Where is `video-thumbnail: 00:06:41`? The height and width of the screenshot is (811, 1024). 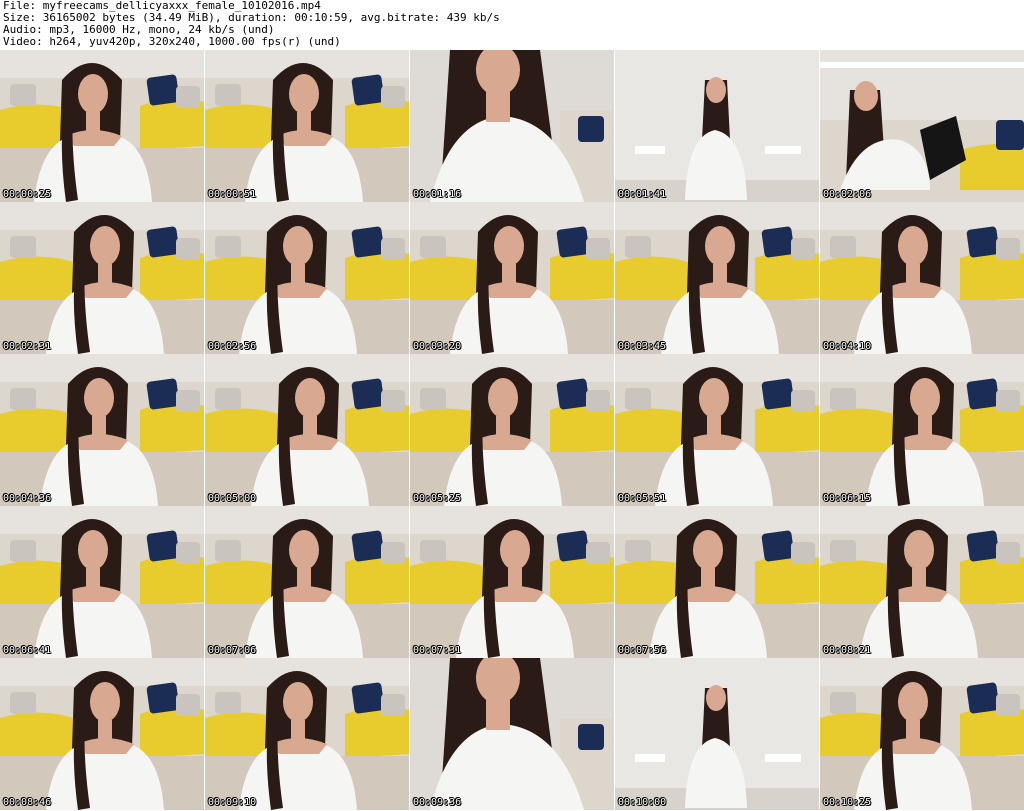 video-thumbnail: 00:06:41 is located at coordinates (102, 582).